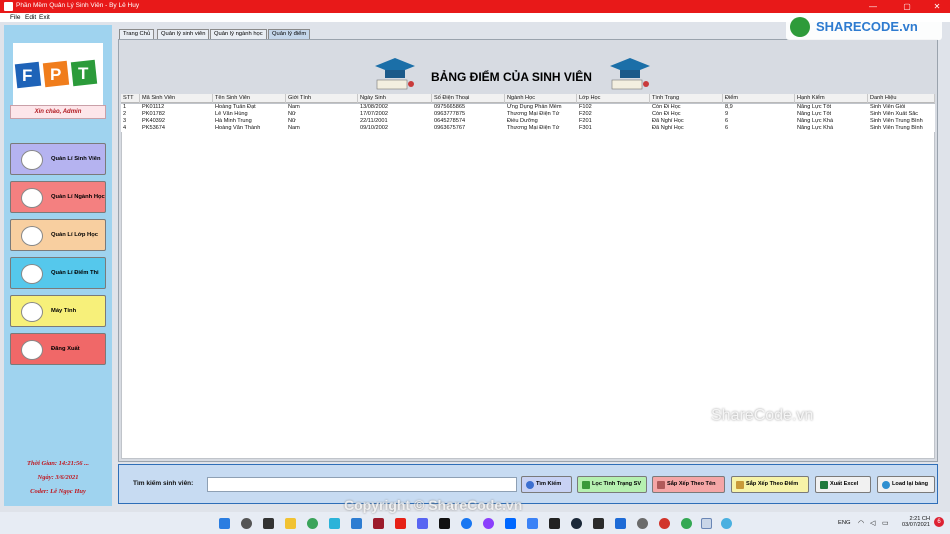 This screenshot has width=950, height=534. Describe the element at coordinates (183, 34) in the screenshot. I see `tab-students: Quản lý sinh viên` at that location.